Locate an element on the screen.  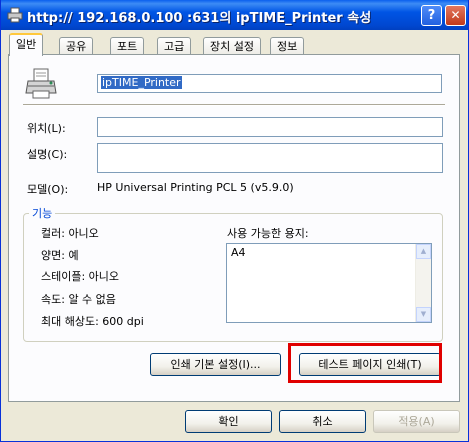
printer-name-input: ipTIME_Printer is located at coordinates (269, 83).